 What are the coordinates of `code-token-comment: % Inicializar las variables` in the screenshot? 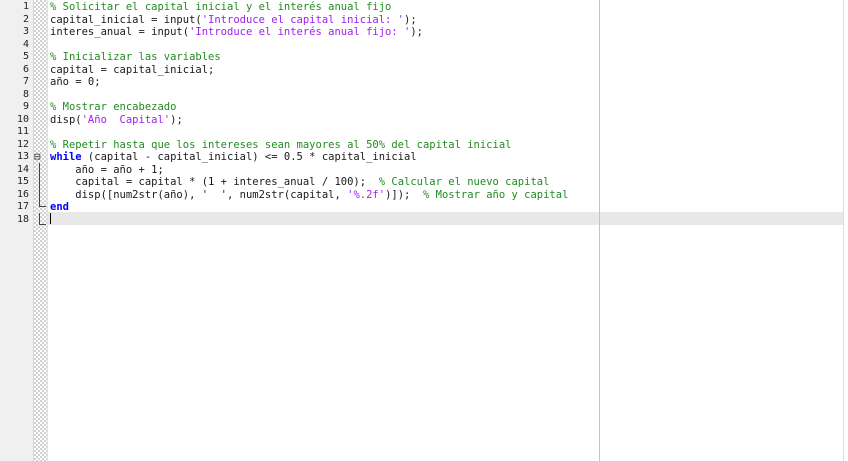 It's located at (135, 57).